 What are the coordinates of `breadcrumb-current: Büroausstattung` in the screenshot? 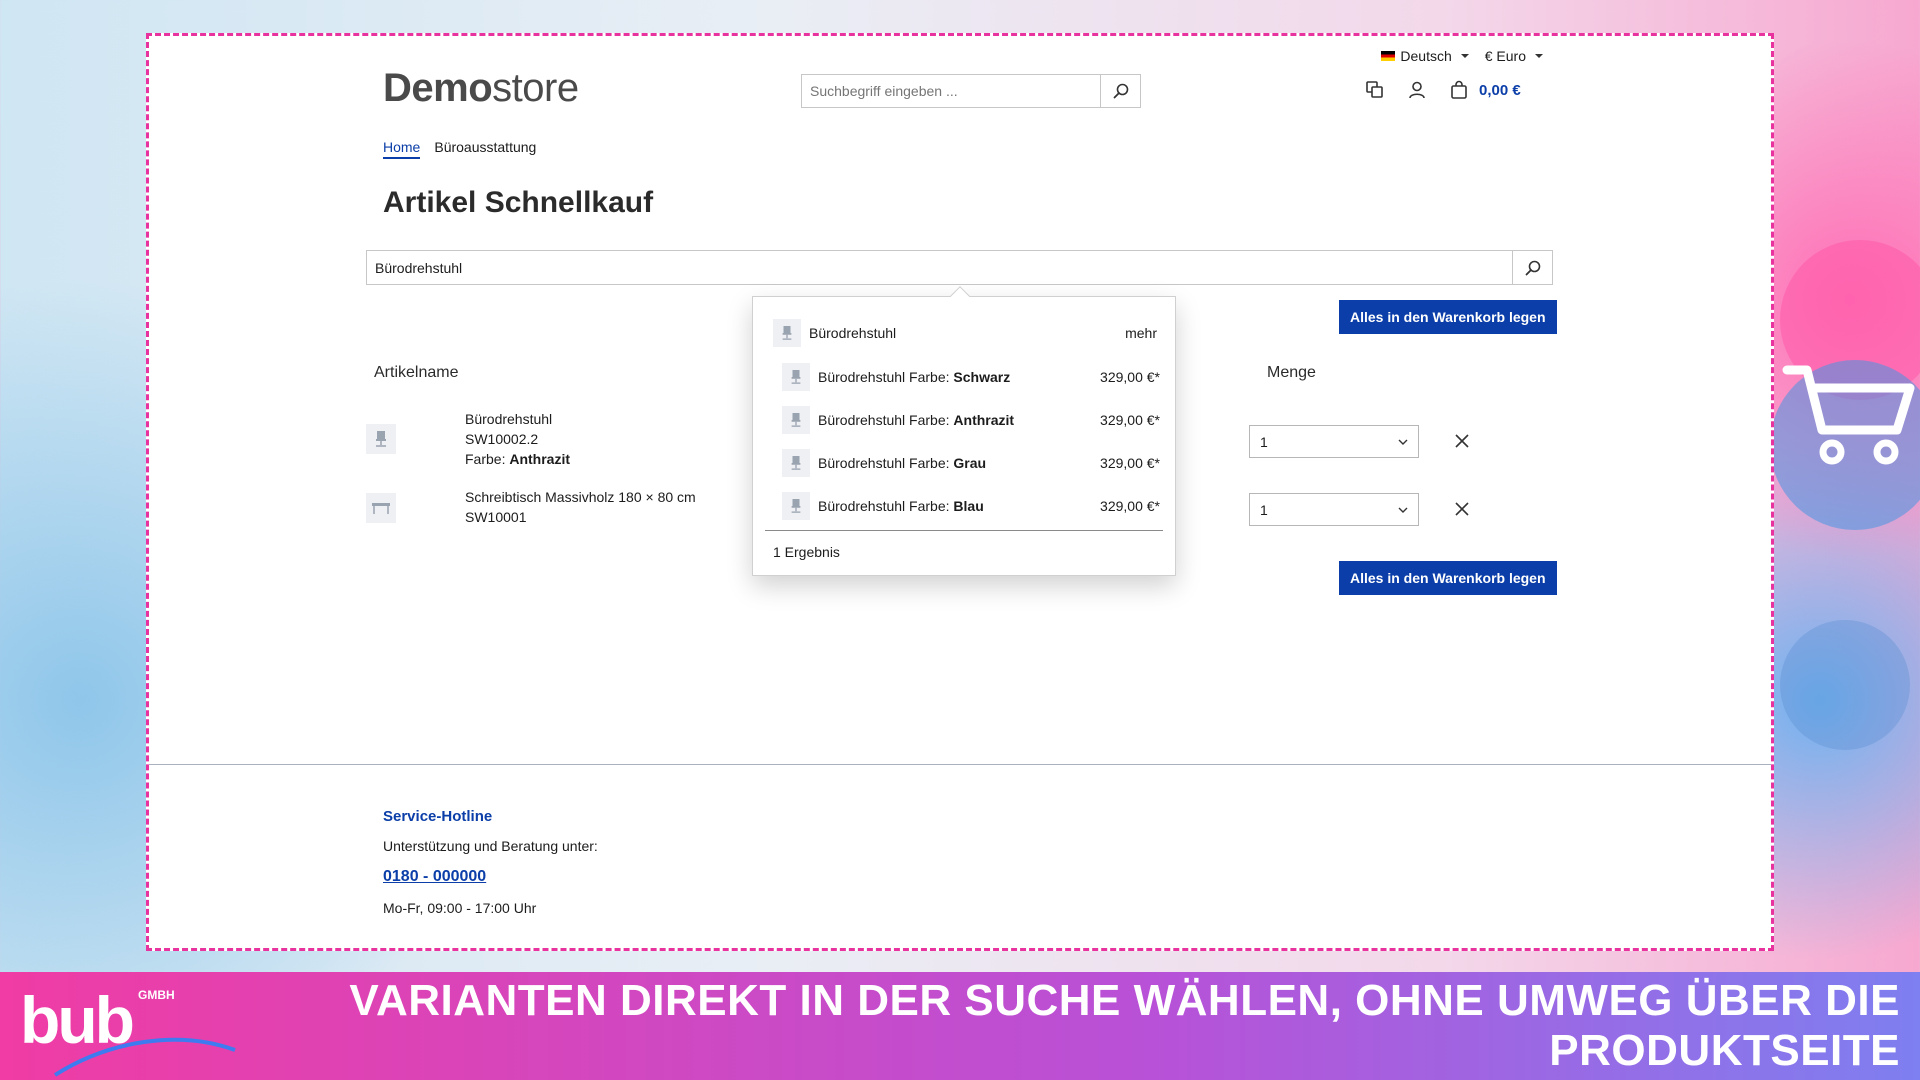 It's located at (485, 149).